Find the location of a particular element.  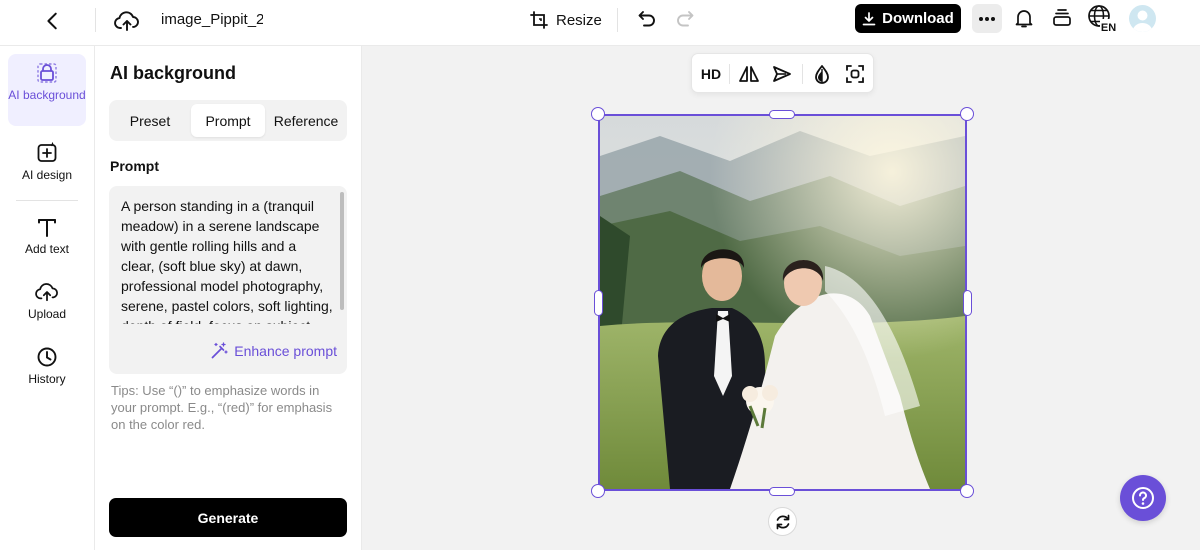

rail-item-history: History is located at coordinates (47, 372).